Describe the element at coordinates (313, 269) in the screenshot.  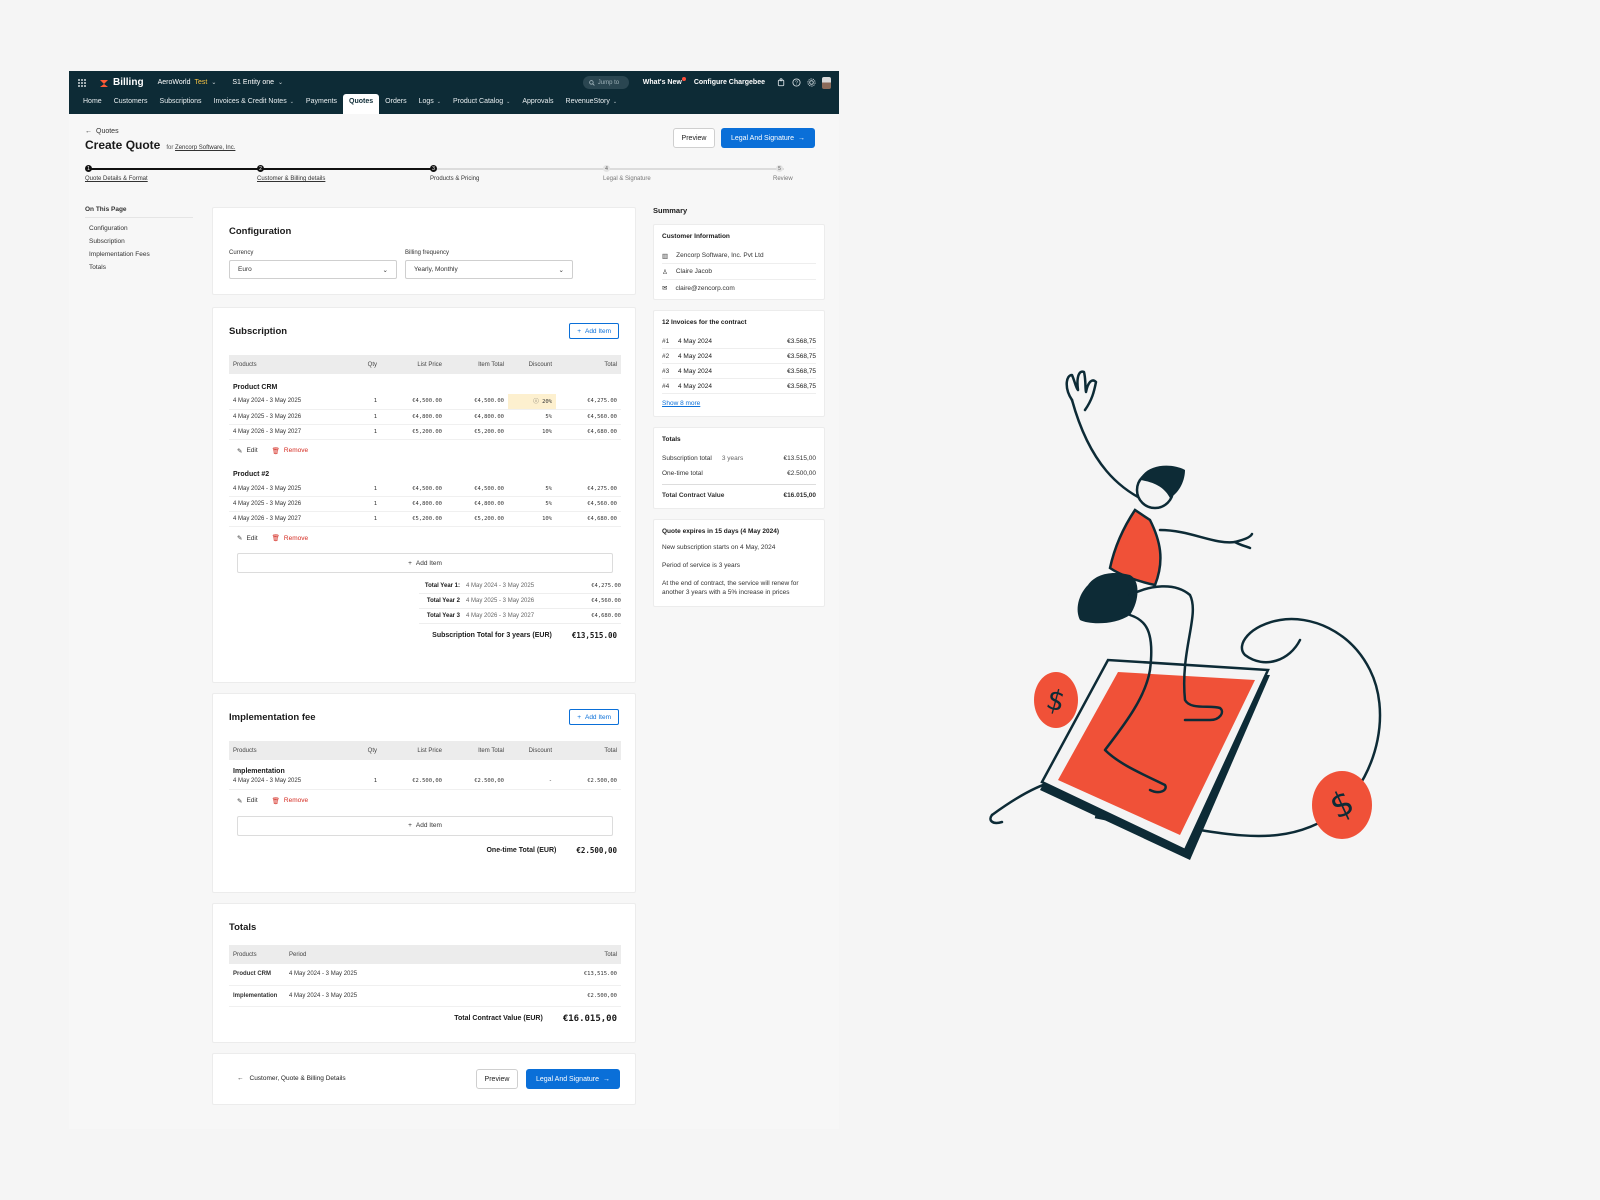
I see `currency-select: Euro ⌄` at that location.